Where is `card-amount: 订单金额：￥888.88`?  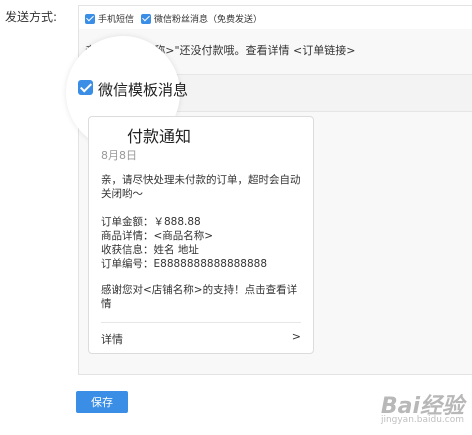 card-amount: 订单金额：￥888.88 is located at coordinates (151, 222).